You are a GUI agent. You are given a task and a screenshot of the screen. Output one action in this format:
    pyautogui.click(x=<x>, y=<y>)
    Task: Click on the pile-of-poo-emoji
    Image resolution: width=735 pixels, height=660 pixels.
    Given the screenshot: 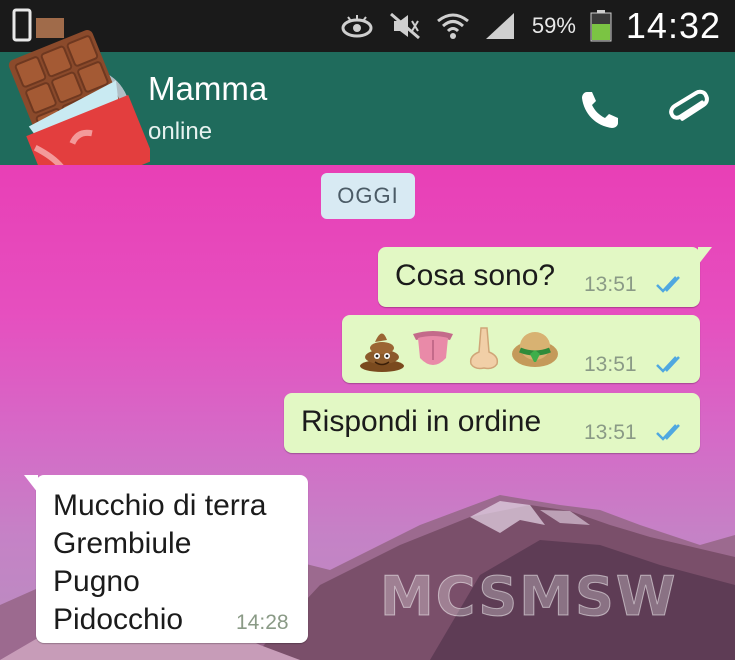 What is the action you would take?
    pyautogui.click(x=382, y=352)
    